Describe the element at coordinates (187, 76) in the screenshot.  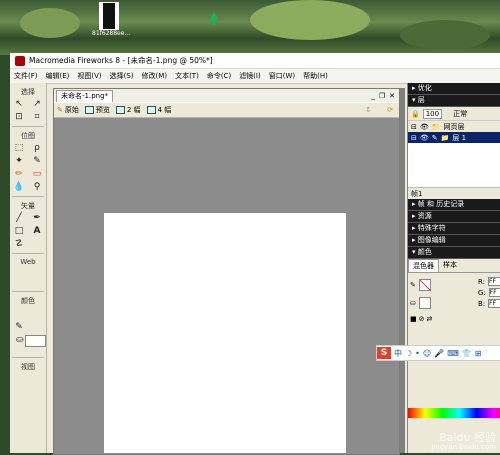
I see `menu-text: 文本(T)` at that location.